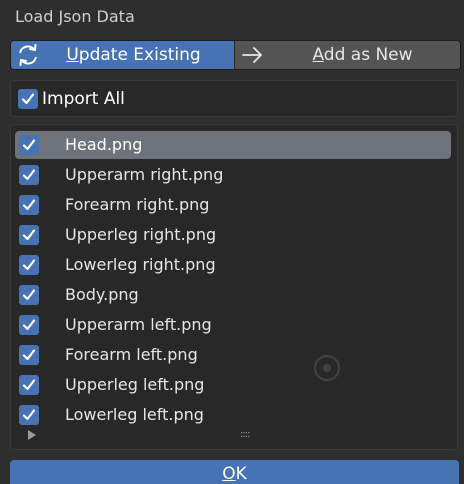 This screenshot has width=464, height=484. I want to click on mode-selector: Update Existing Add as New, so click(235, 55).